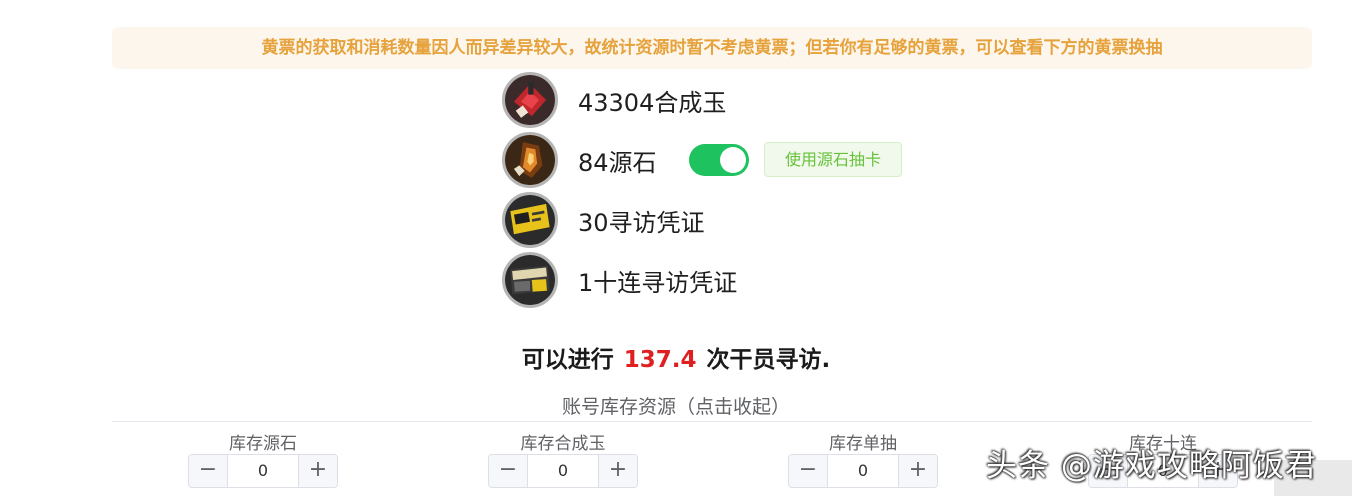  Describe the element at coordinates (263, 444) in the screenshot. I see `stock-label-originite: 库存源石` at that location.